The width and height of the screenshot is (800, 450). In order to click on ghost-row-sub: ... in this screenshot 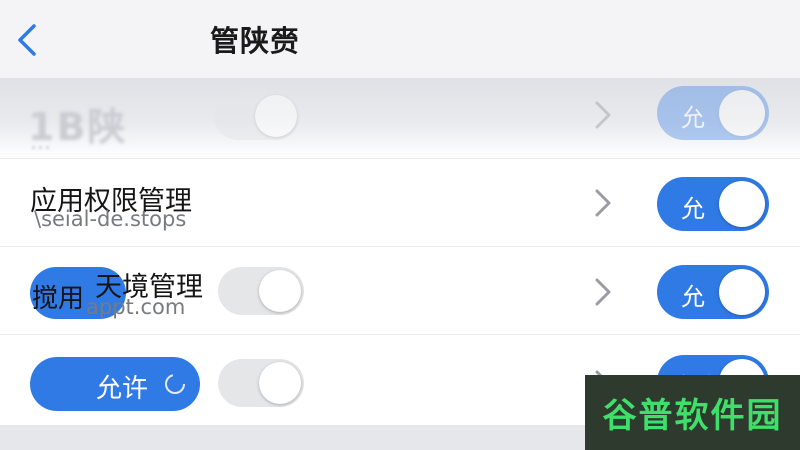, I will do `click(40, 142)`.